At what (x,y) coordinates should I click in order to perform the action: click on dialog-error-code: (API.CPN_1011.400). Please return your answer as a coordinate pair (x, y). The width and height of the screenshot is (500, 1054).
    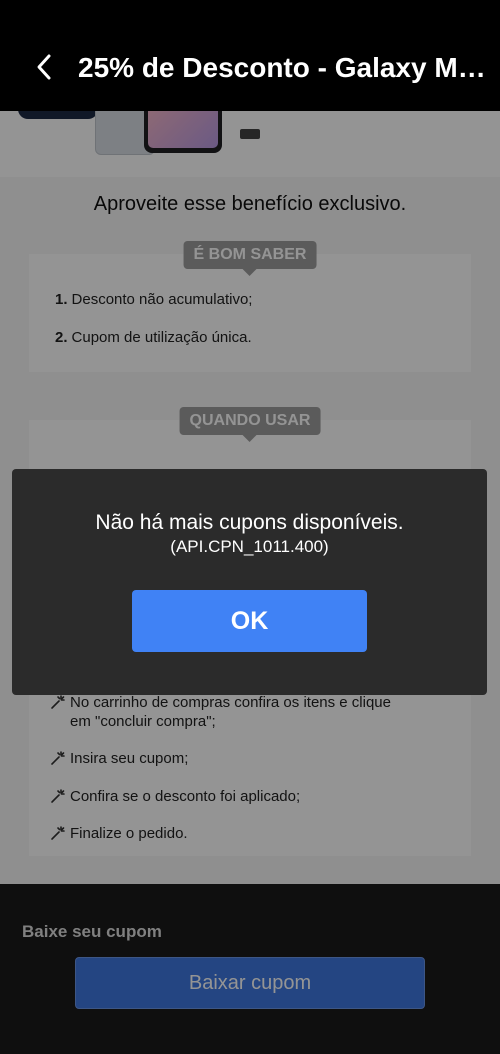
    Looking at the image, I should click on (249, 546).